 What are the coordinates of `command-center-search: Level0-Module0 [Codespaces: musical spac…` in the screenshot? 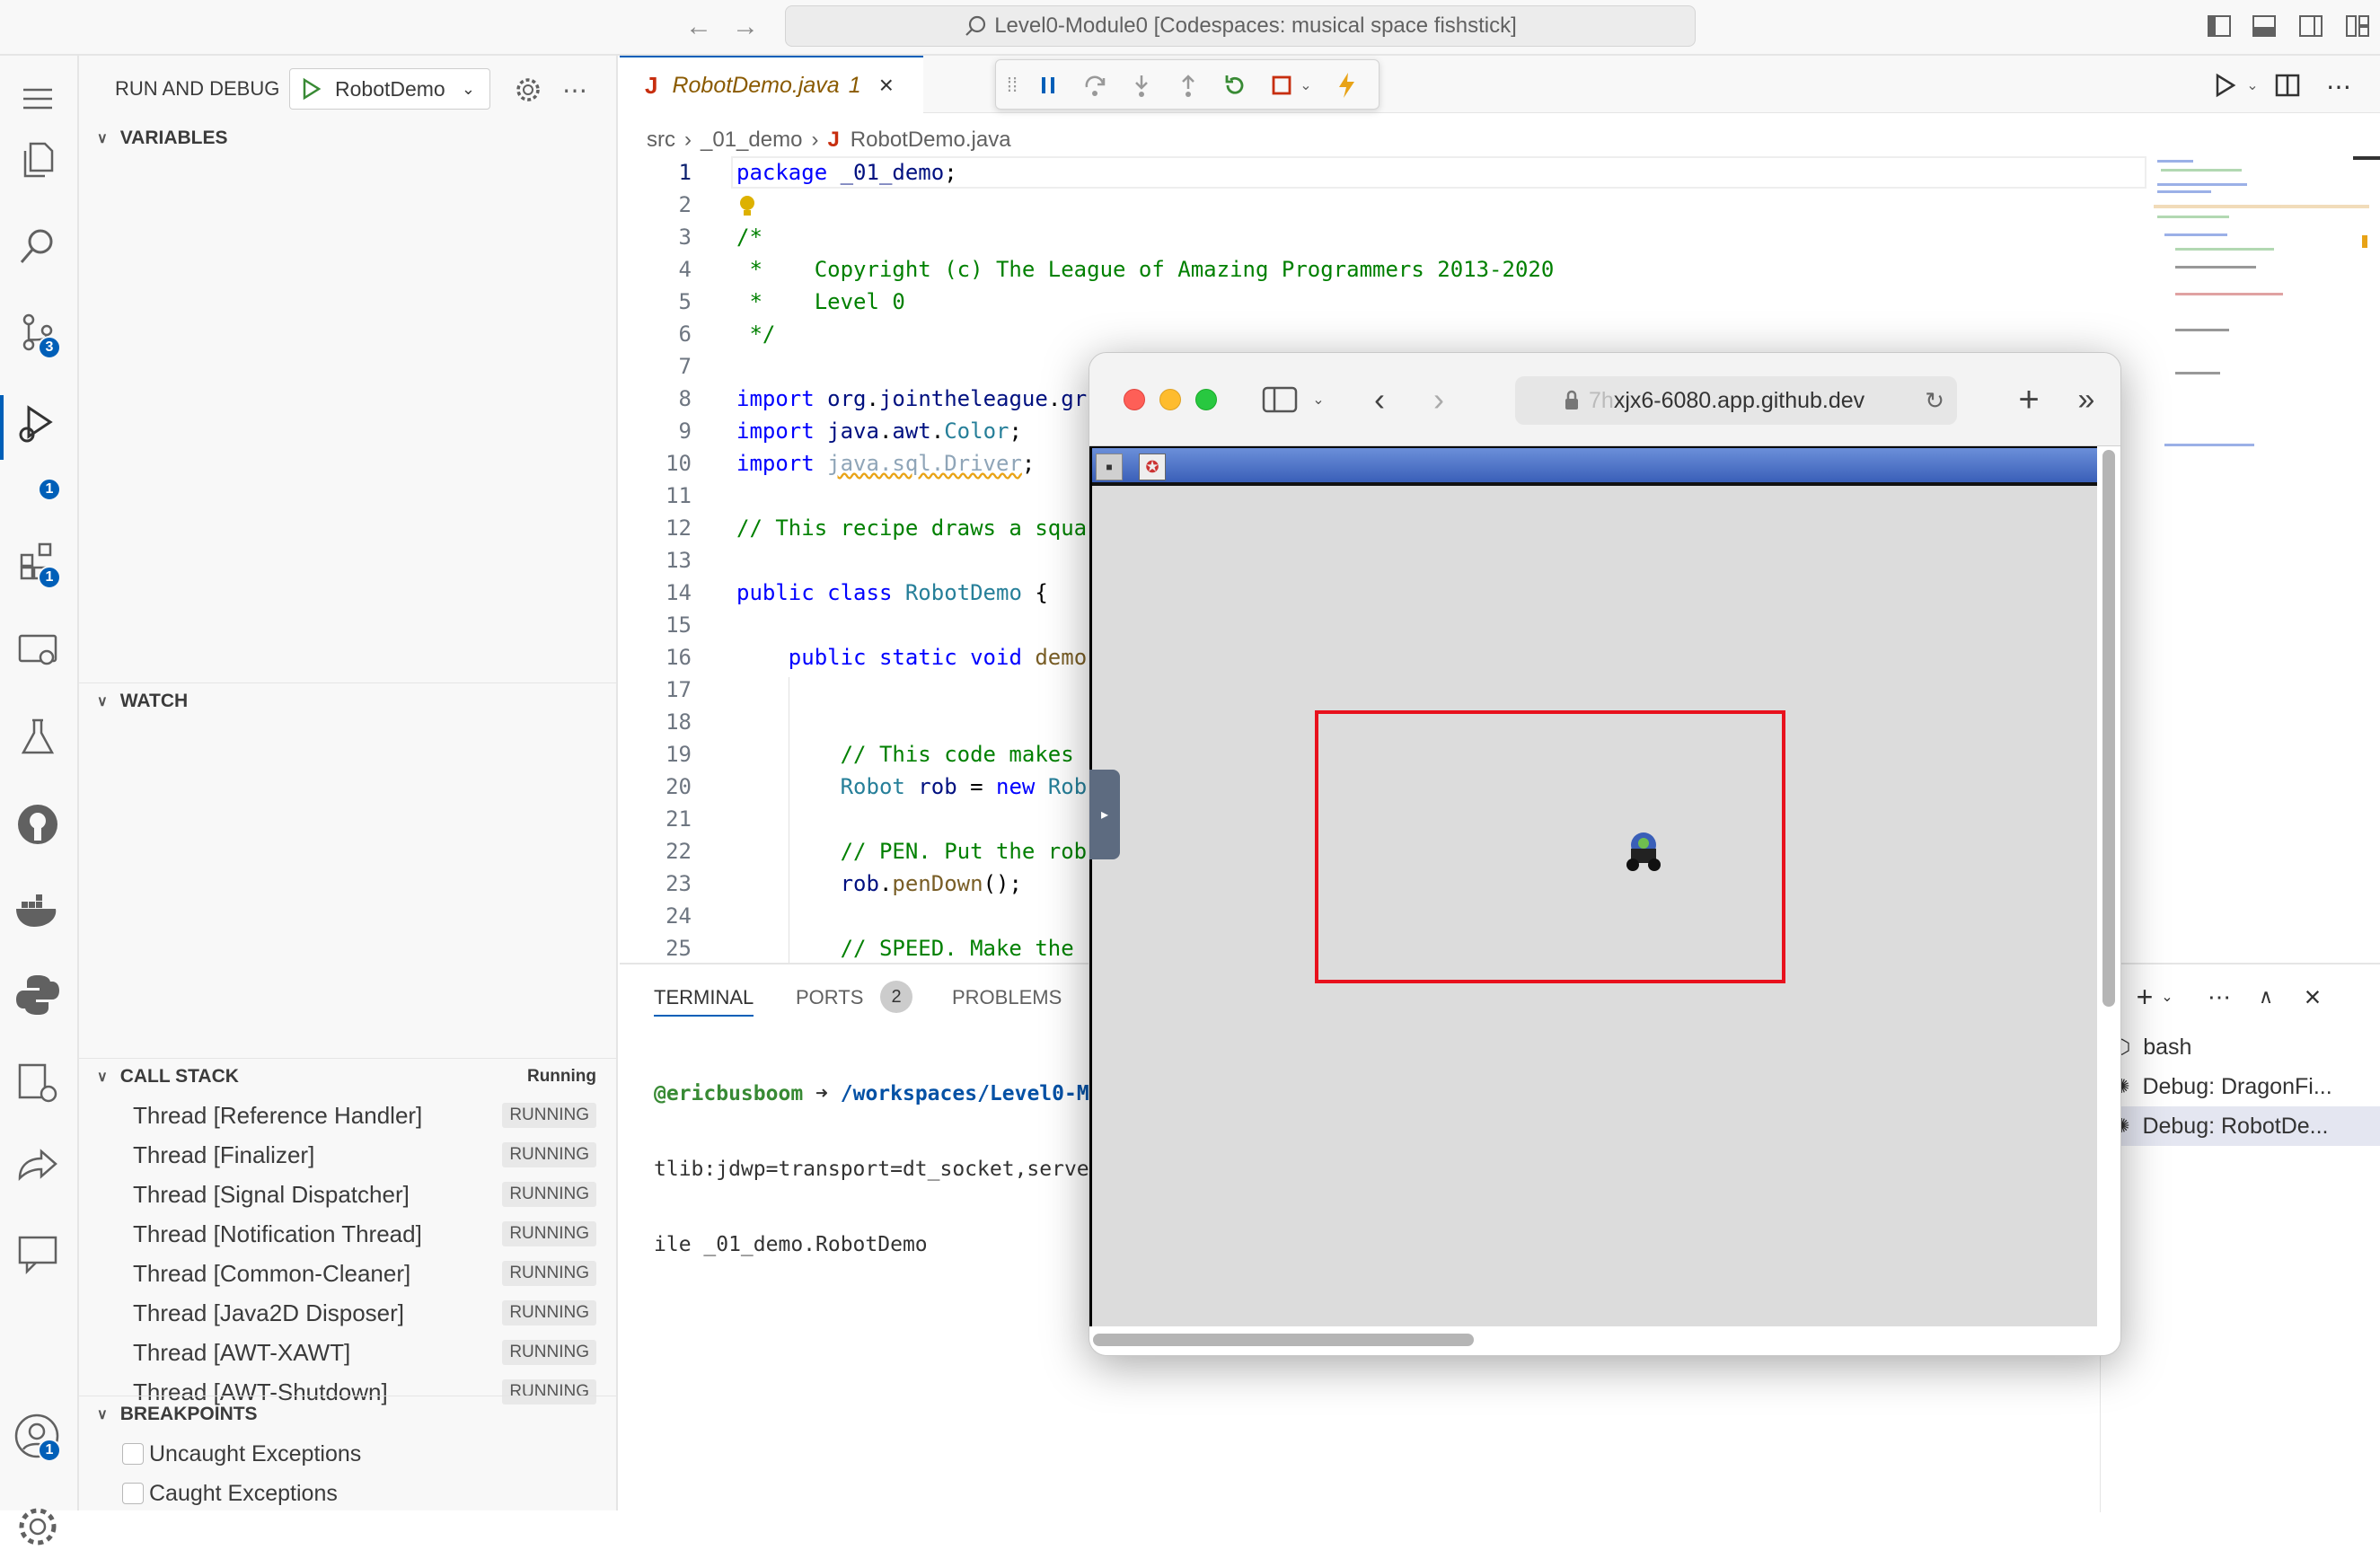 It's located at (1240, 26).